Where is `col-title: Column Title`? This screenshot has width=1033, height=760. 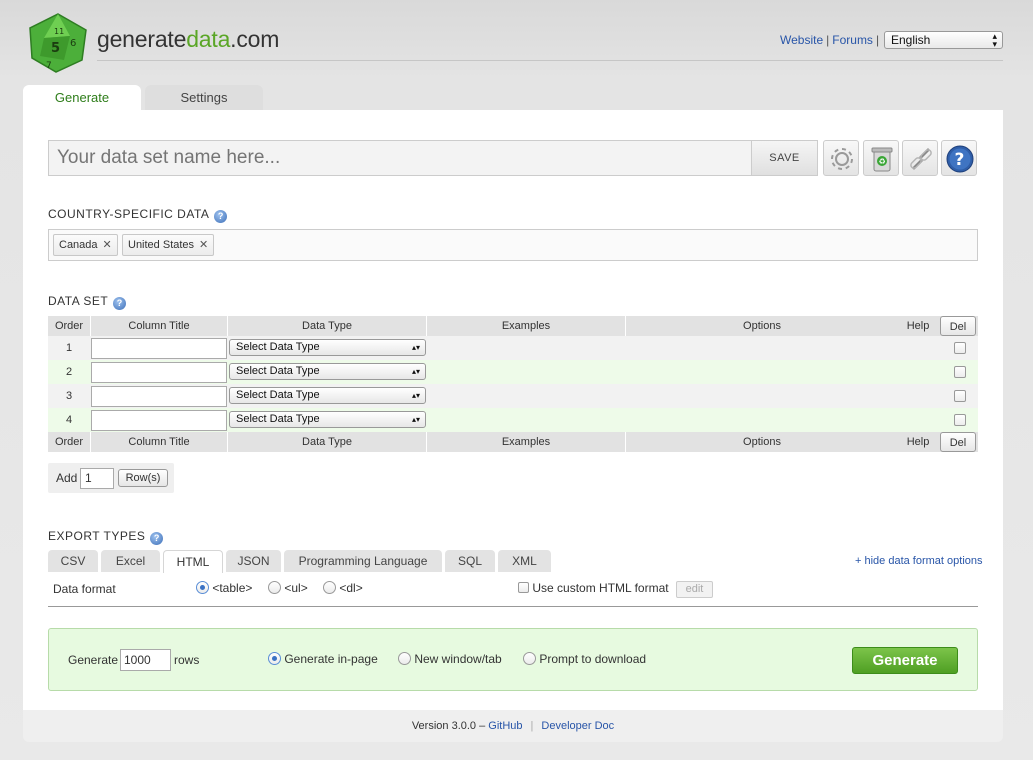 col-title: Column Title is located at coordinates (159, 326).